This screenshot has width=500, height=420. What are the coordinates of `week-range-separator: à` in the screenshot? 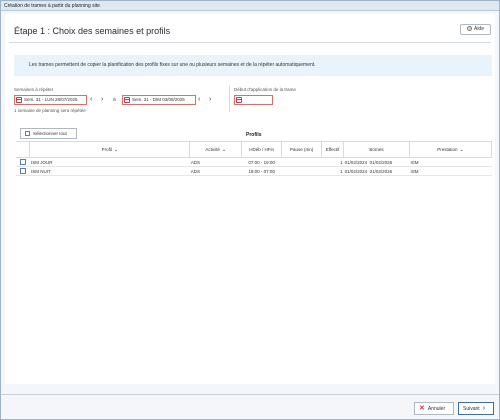 It's located at (114, 100).